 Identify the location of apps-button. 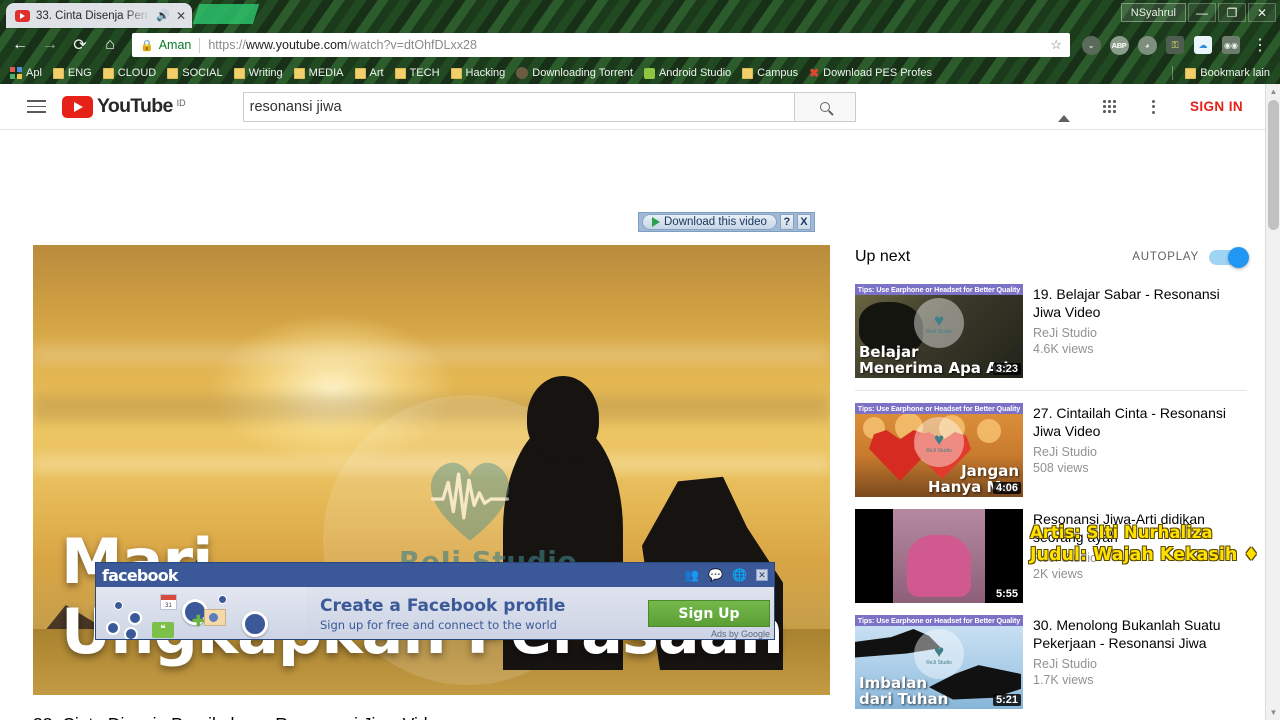
(1110, 107).